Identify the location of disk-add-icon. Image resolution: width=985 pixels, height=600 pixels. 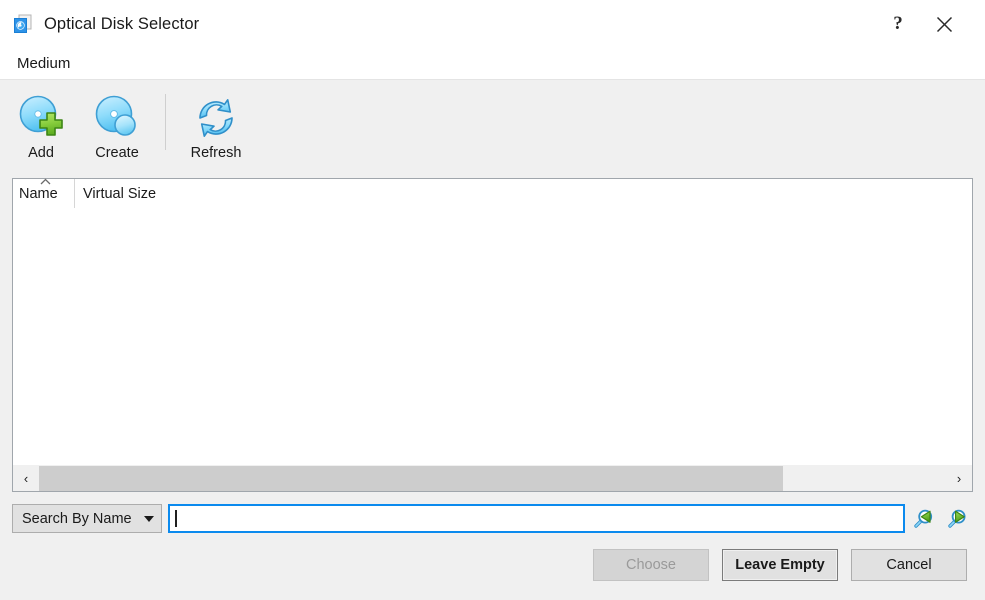
(41, 118).